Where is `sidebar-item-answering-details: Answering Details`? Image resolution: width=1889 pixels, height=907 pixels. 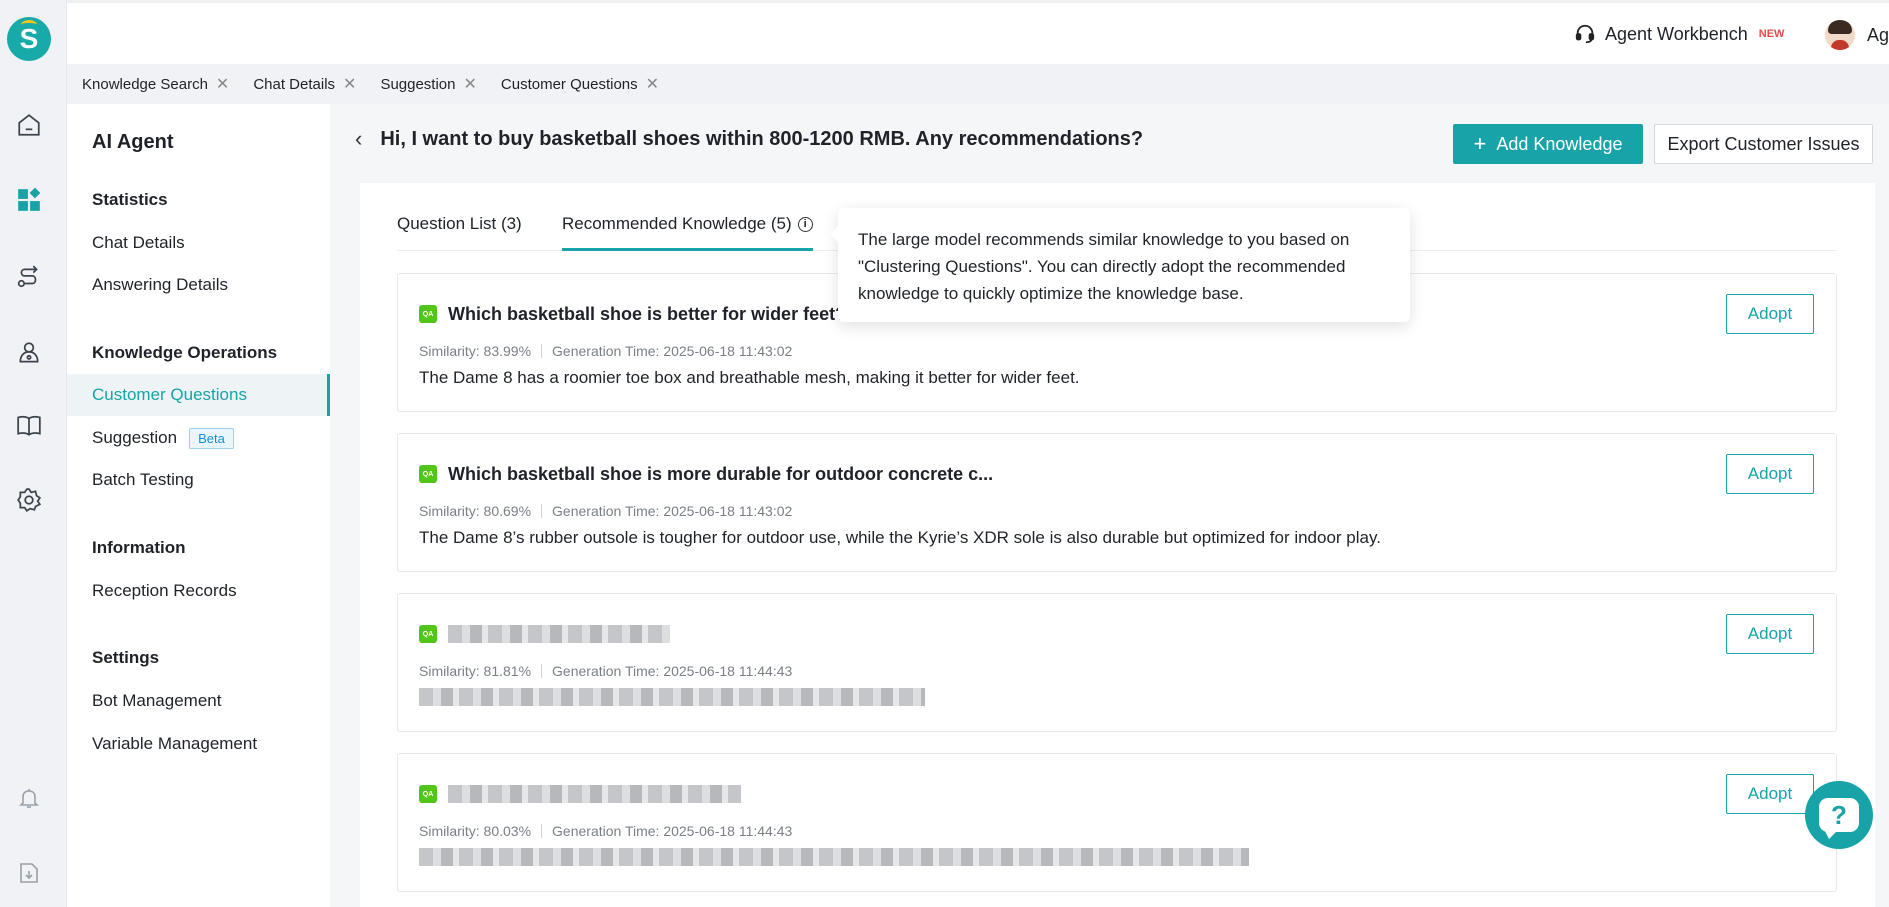
sidebar-item-answering-details: Answering Details is located at coordinates (198, 285).